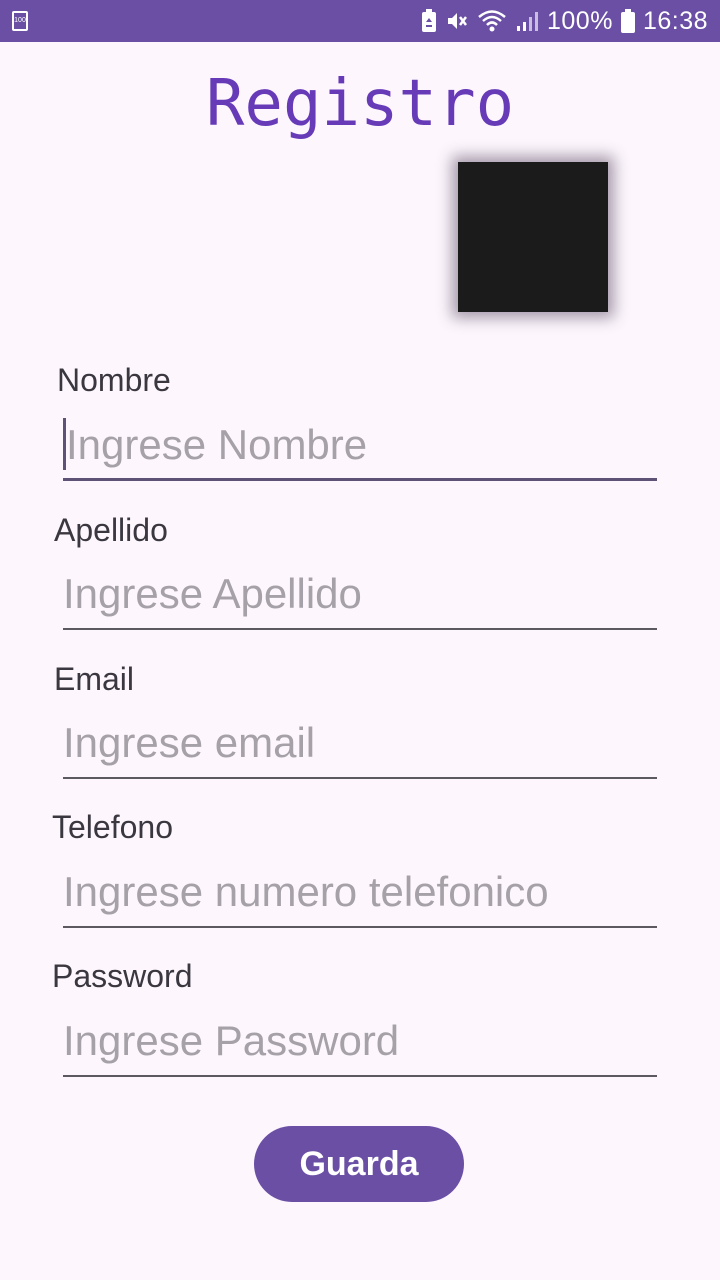 This screenshot has height=1280, width=720. Describe the element at coordinates (527, 21) in the screenshot. I see `signal-icon` at that location.